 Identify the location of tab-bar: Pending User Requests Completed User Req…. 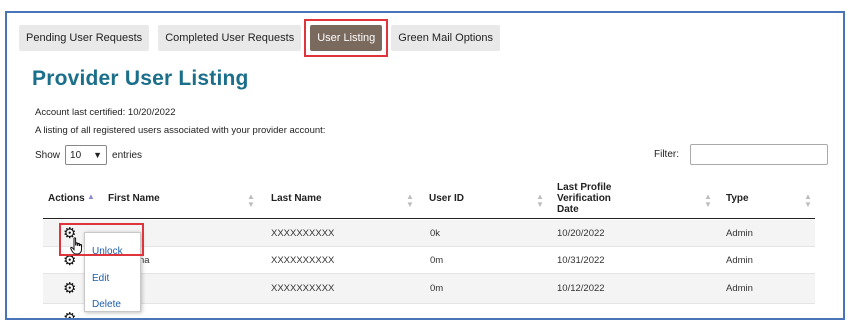
(264, 38).